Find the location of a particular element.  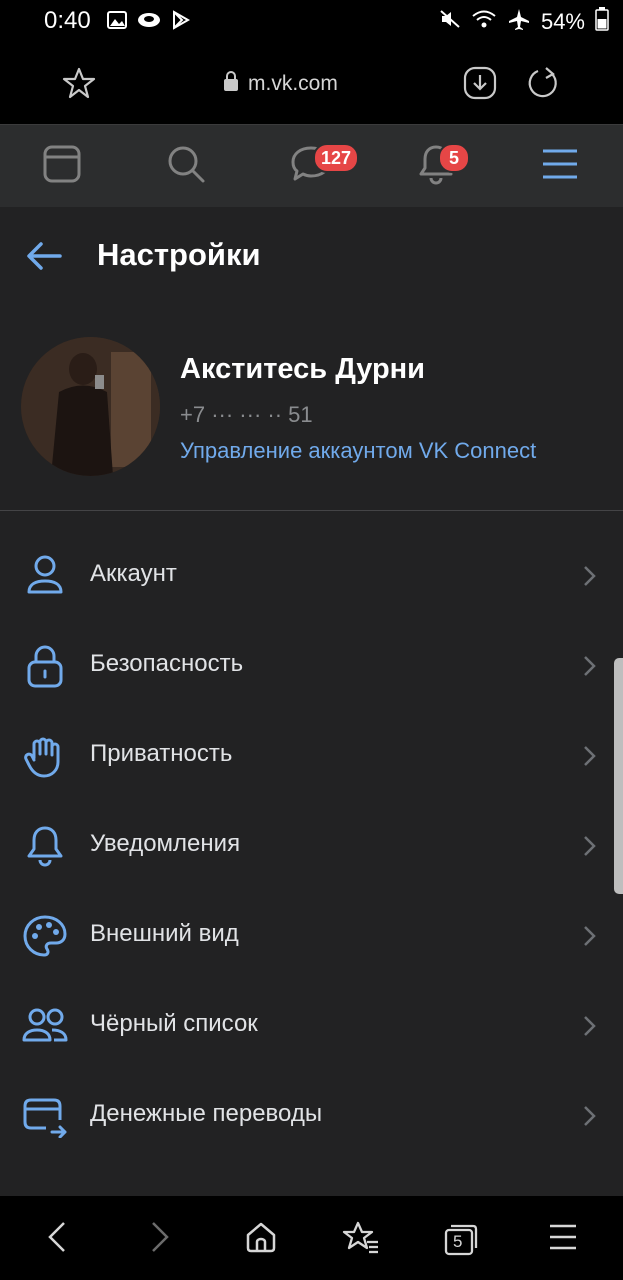

home-icon is located at coordinates (261, 1239).